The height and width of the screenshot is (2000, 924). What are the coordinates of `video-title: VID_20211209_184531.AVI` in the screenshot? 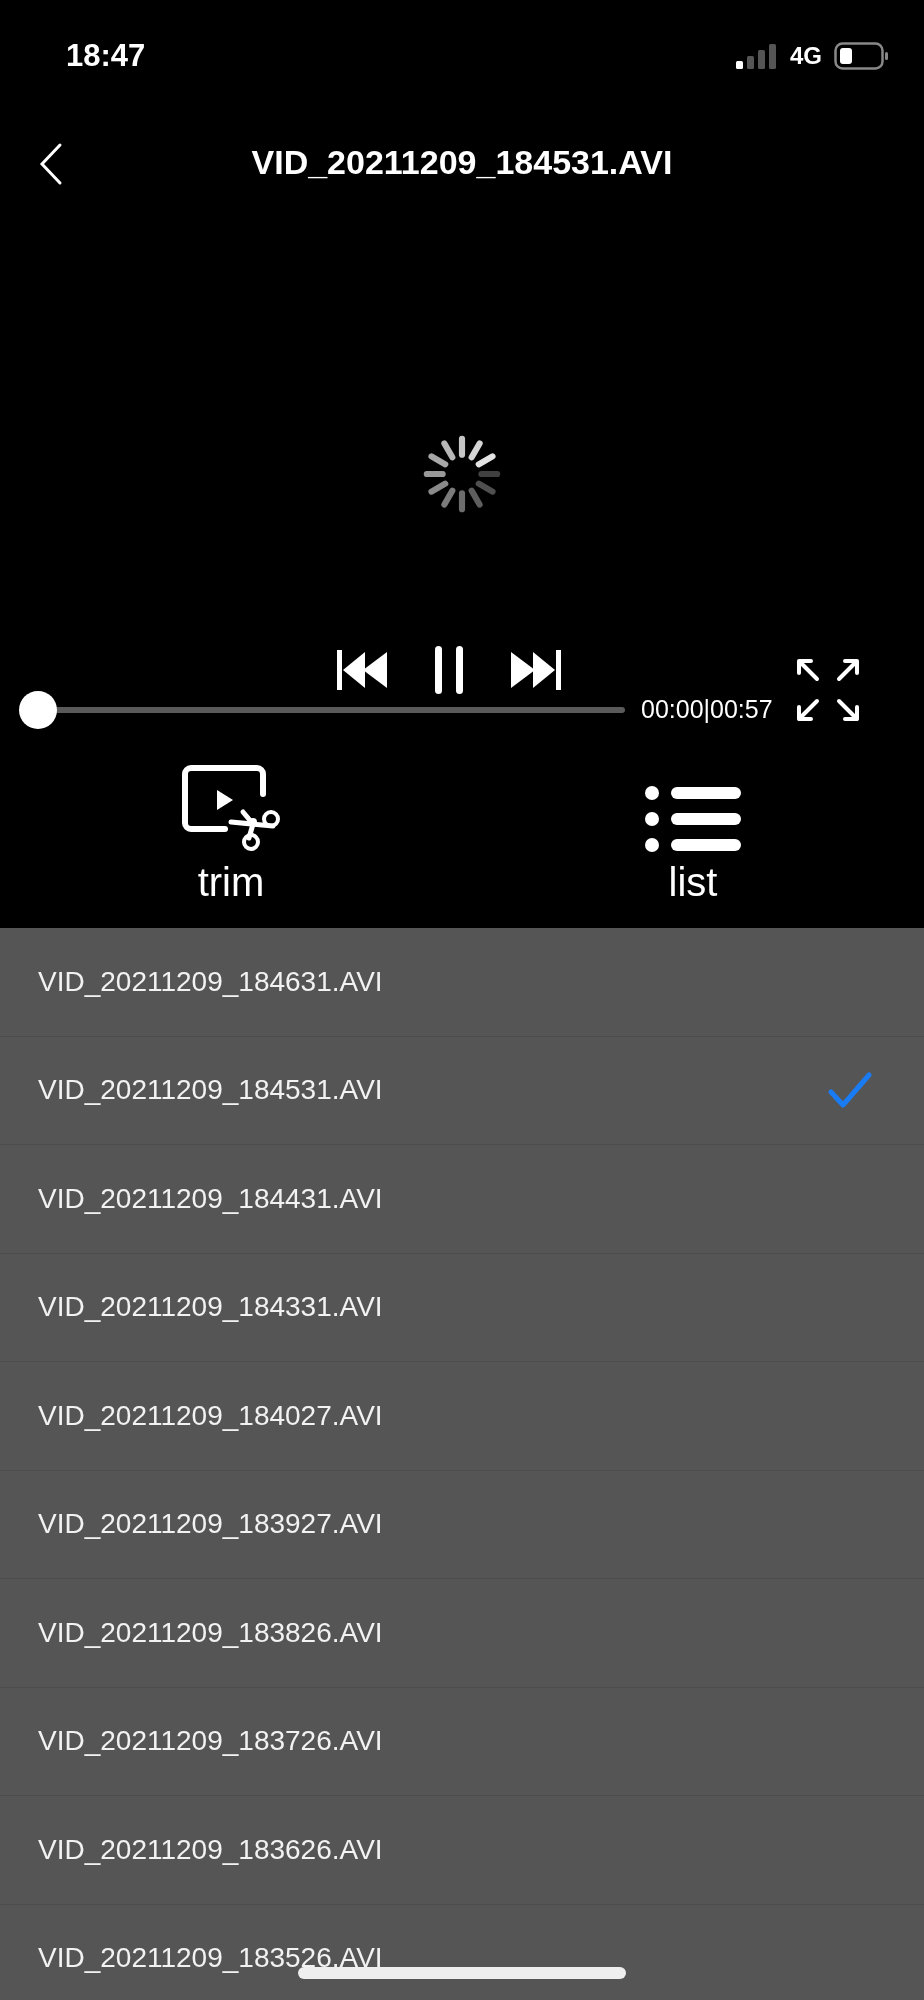 It's located at (462, 162).